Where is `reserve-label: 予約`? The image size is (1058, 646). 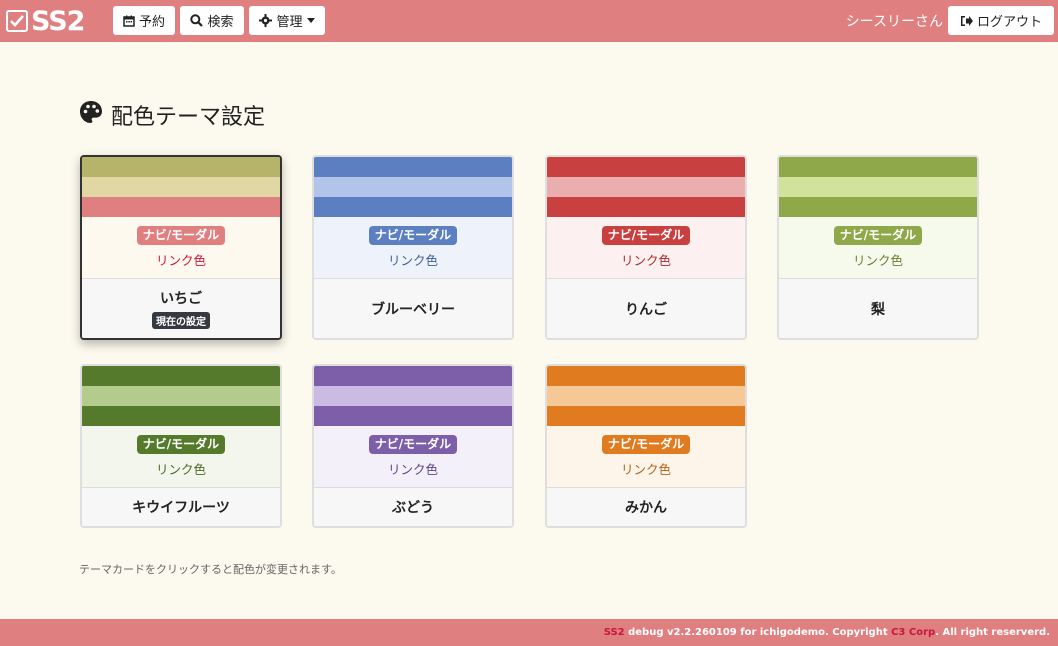 reserve-label: 予約 is located at coordinates (151, 22).